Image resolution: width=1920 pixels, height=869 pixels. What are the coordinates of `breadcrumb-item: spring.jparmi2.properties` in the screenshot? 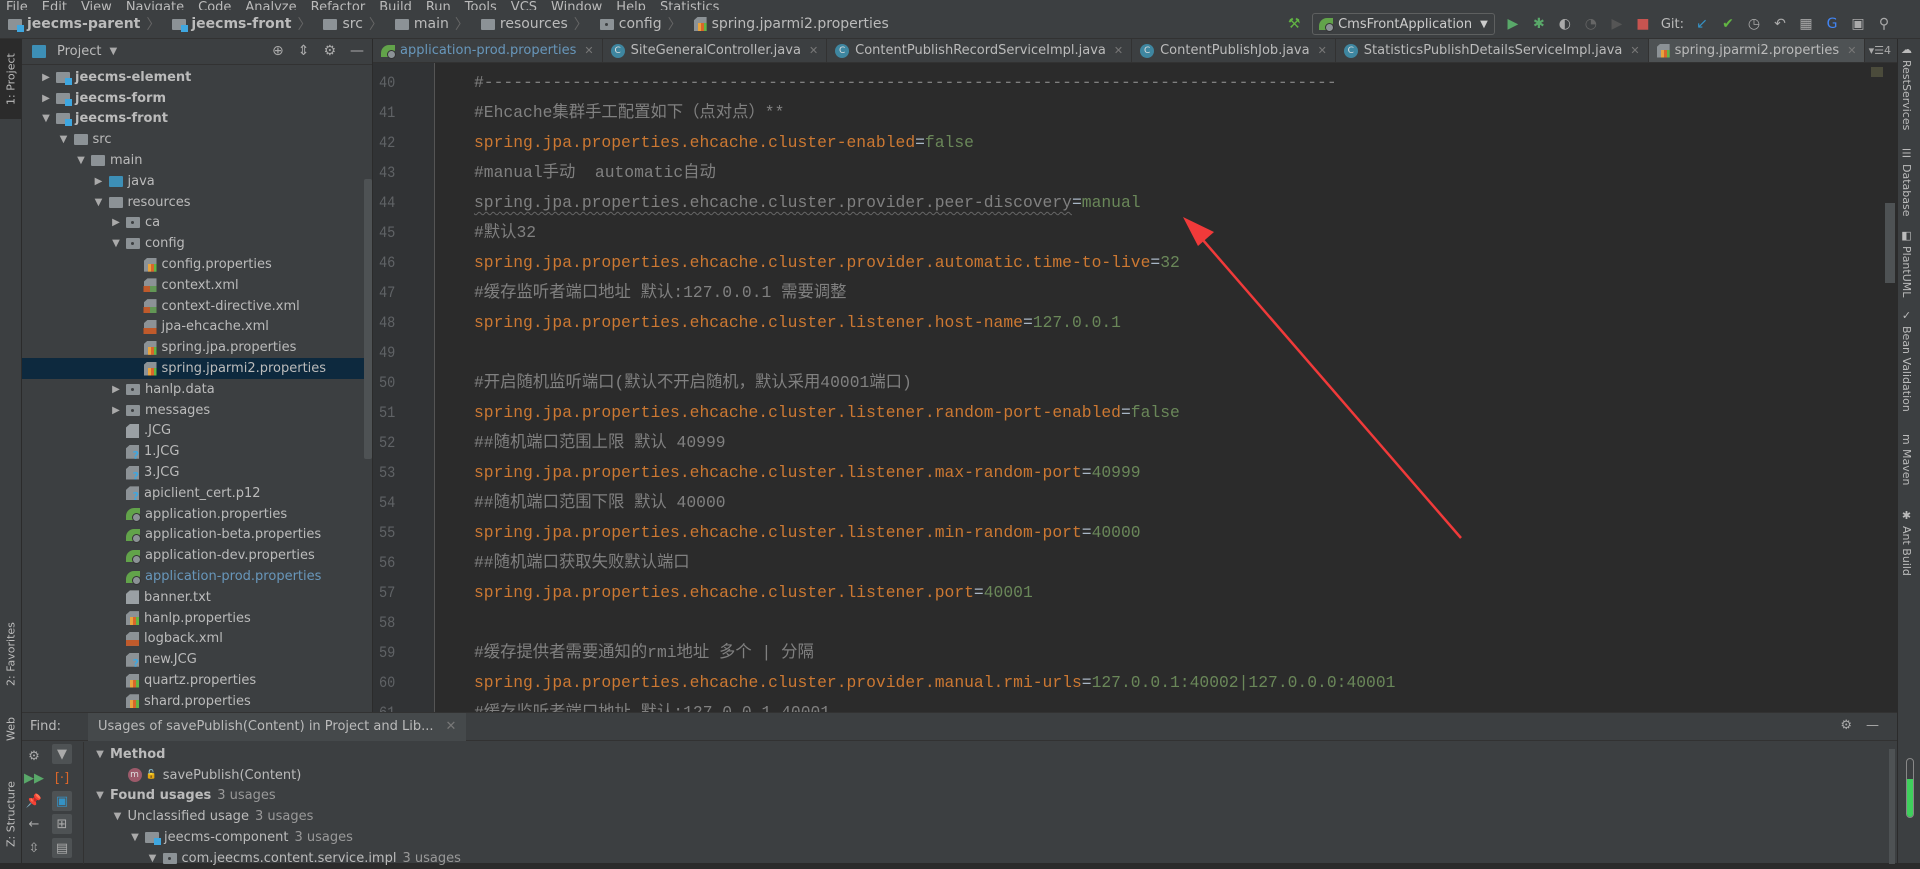 It's located at (789, 24).